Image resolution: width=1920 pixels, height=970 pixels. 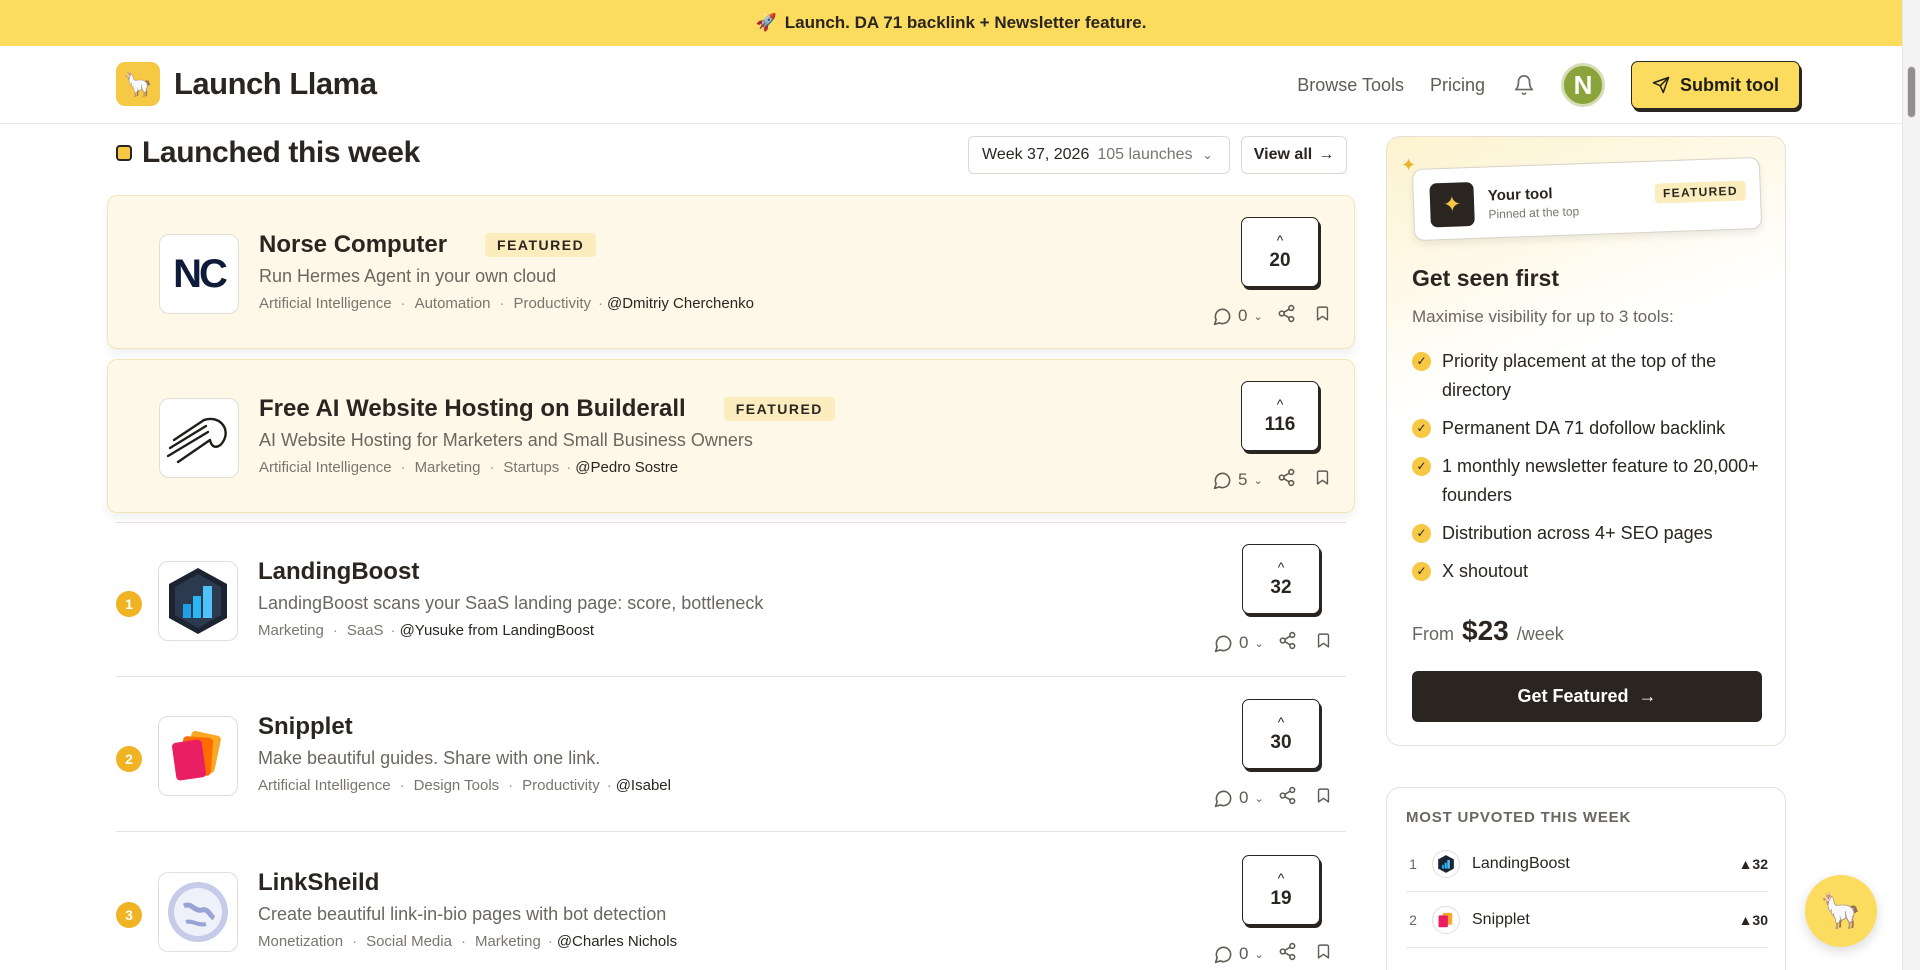 I want to click on tool-author: @Dmitriy Cherchenko, so click(x=680, y=303).